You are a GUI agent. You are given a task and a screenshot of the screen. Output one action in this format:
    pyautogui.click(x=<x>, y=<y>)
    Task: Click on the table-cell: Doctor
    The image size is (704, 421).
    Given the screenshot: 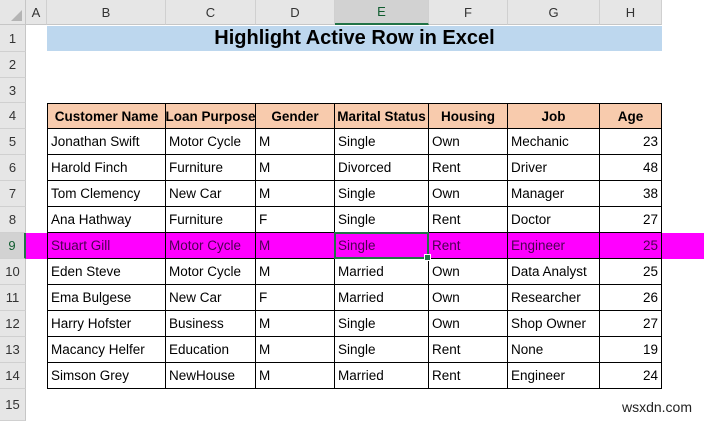 What is the action you would take?
    pyautogui.click(x=554, y=220)
    